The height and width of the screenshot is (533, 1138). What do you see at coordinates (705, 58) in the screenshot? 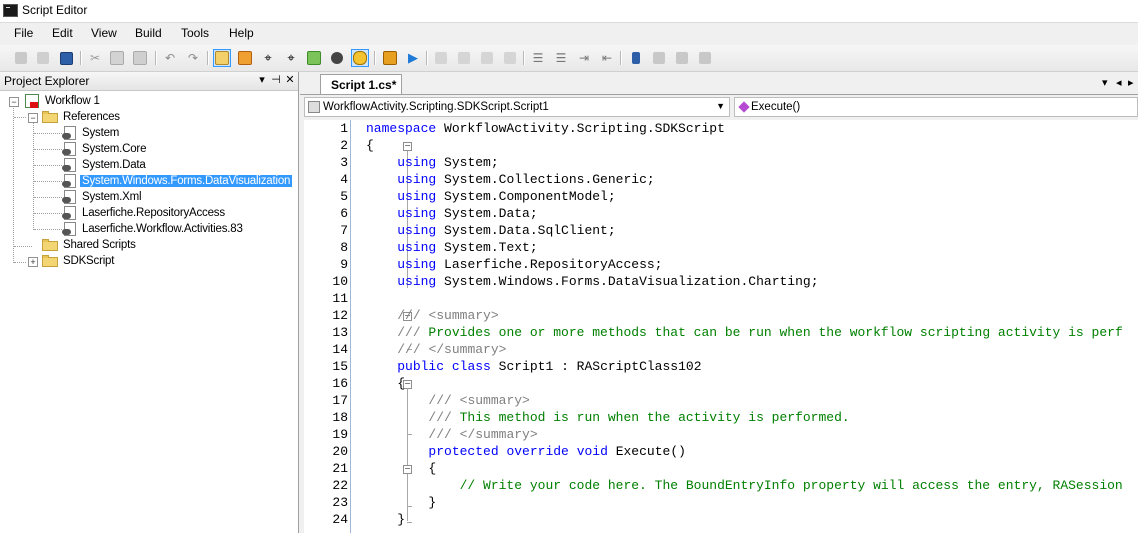
I see `clear-bookmarks-icon` at bounding box center [705, 58].